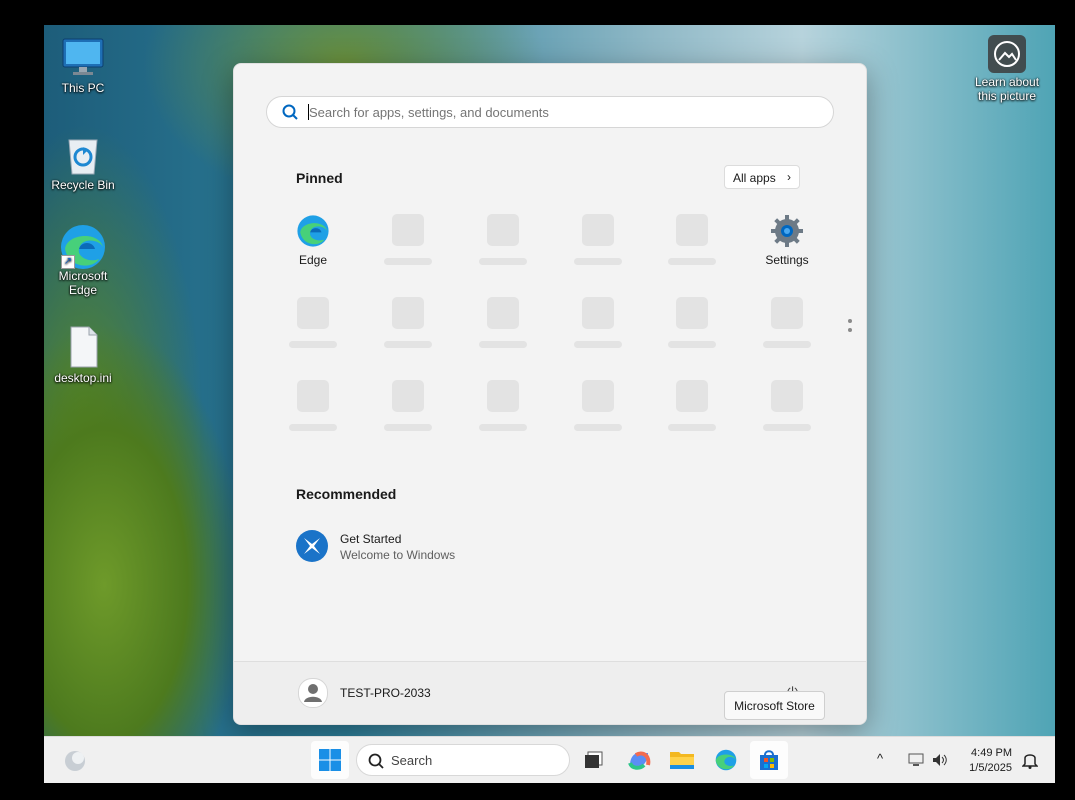  What do you see at coordinates (787, 231) in the screenshot?
I see `gear-icon` at bounding box center [787, 231].